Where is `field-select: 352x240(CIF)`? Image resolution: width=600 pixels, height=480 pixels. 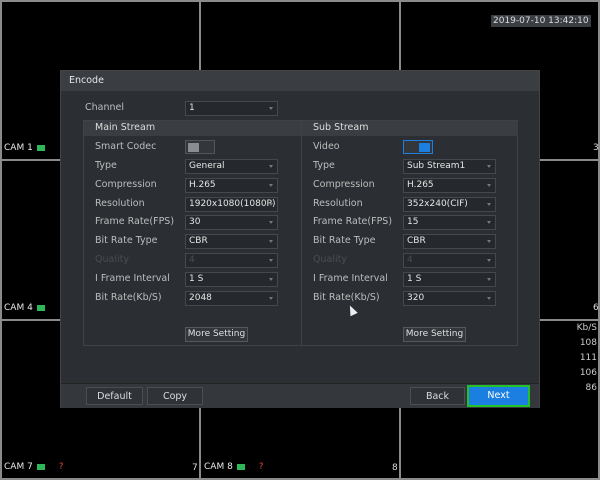
field-select: 352x240(CIF) is located at coordinates (449, 204).